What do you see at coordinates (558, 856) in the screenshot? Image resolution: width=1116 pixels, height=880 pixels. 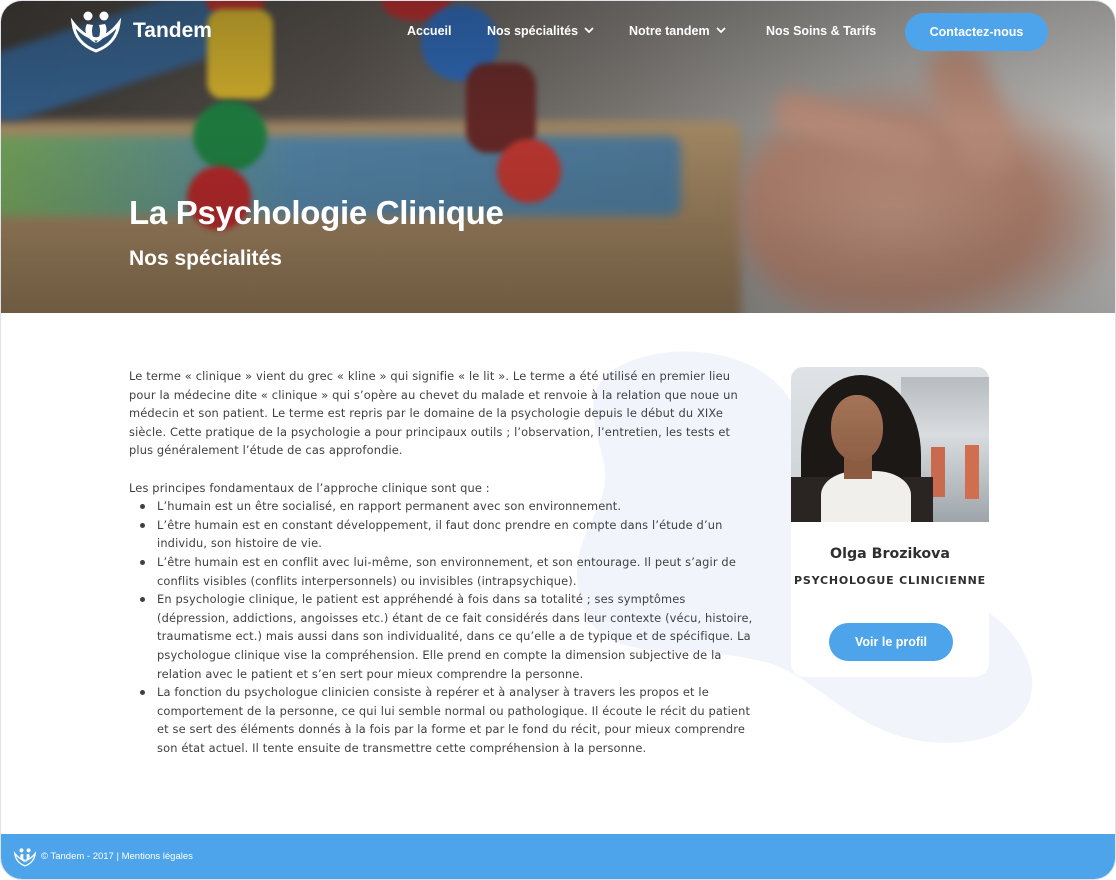 I see `footer: © Tandem - 2017 | Mentions légales` at bounding box center [558, 856].